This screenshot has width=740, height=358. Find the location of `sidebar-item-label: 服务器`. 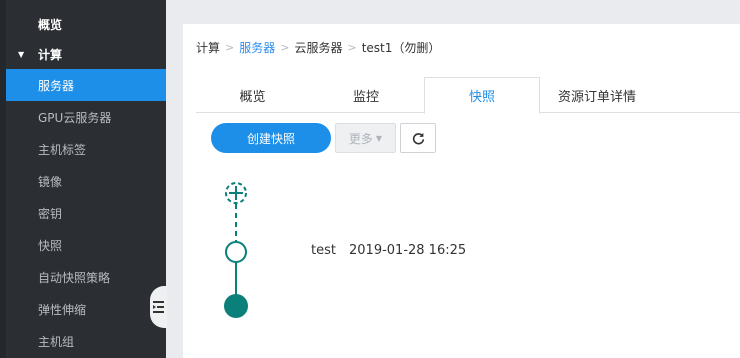

sidebar-item-label: 服务器 is located at coordinates (56, 85).